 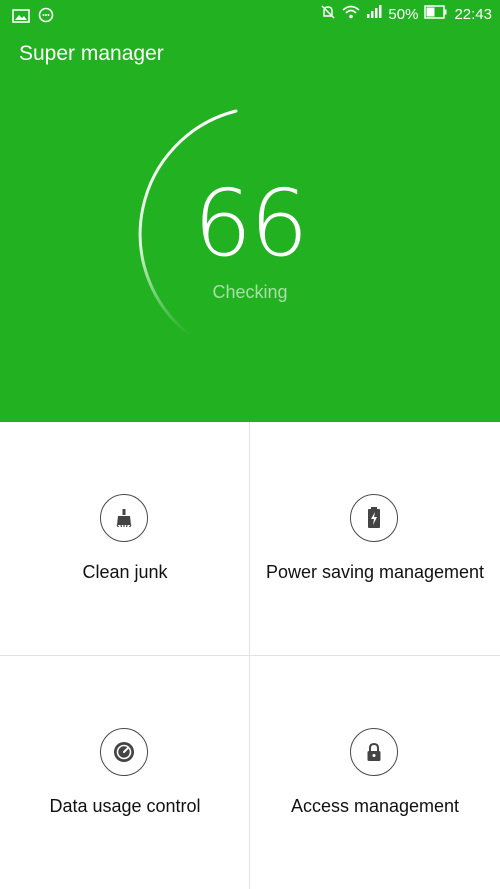 What do you see at coordinates (125, 806) in the screenshot?
I see `data-usage-label: Data usage control` at bounding box center [125, 806].